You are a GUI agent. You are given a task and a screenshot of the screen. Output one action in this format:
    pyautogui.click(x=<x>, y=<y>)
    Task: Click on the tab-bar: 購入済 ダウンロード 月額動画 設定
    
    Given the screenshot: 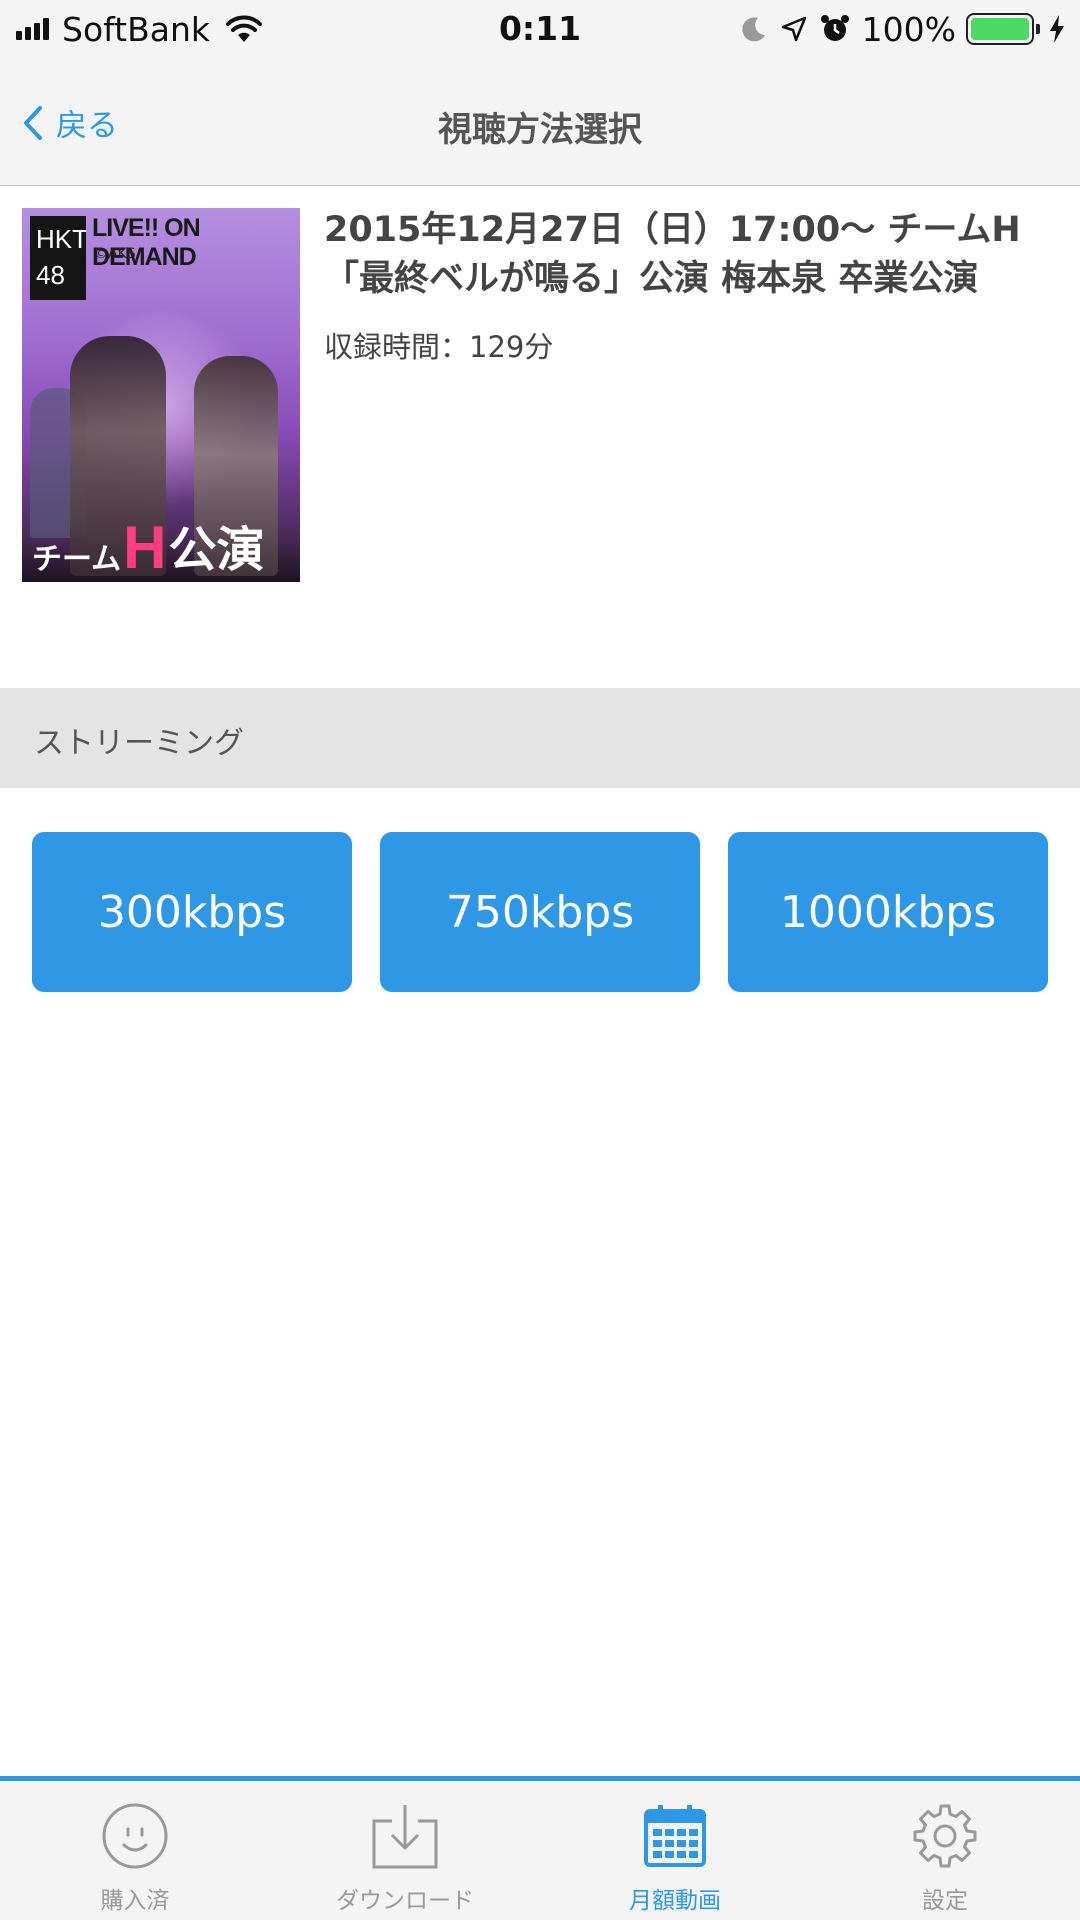 What is the action you would take?
    pyautogui.click(x=540, y=1848)
    